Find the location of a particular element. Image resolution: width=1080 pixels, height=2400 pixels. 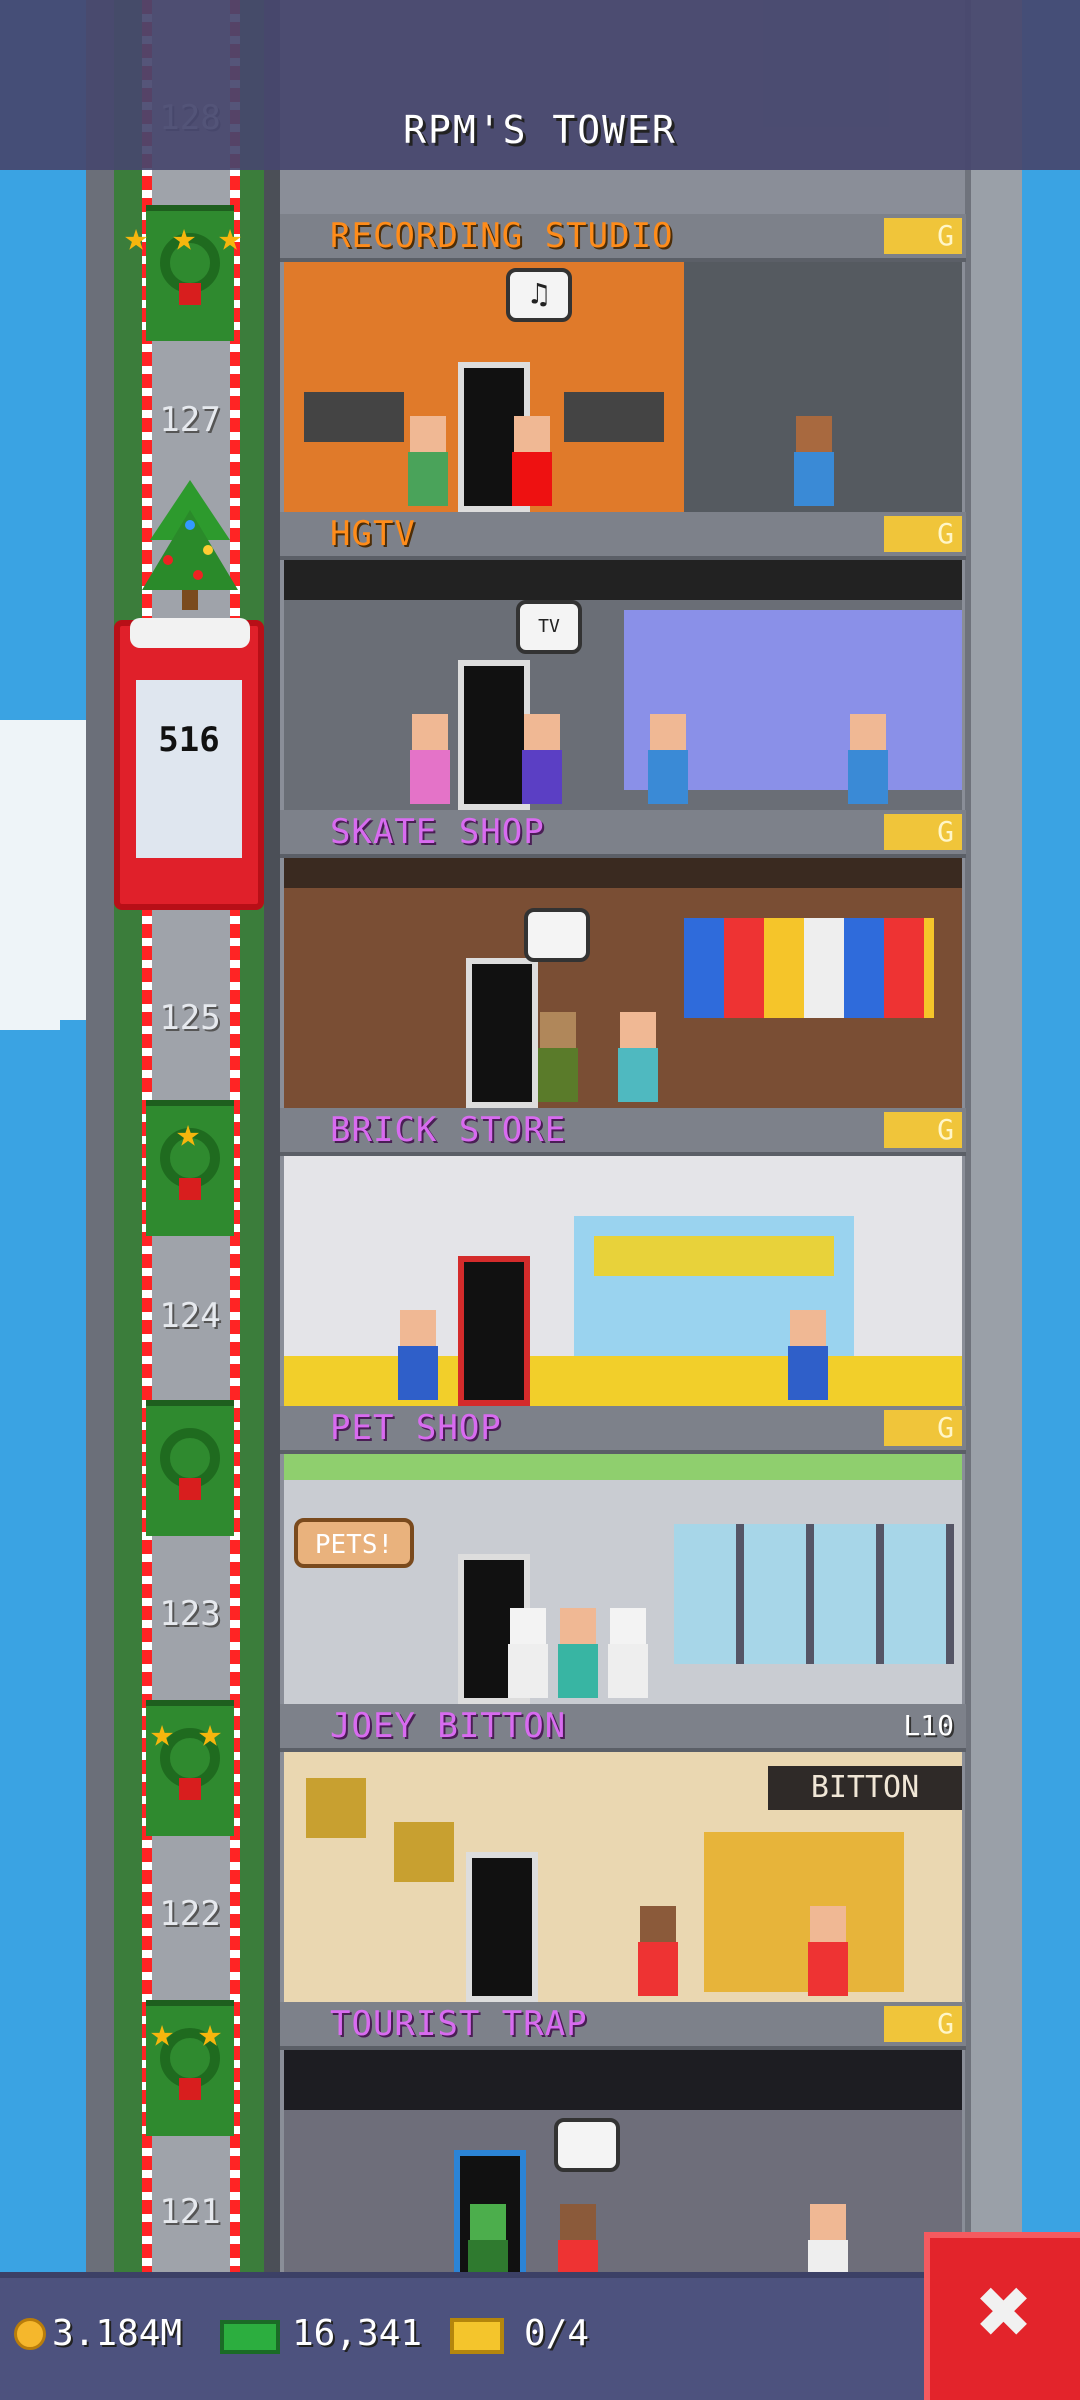

tower-title: RPM'S TOWER is located at coordinates (540, 130).